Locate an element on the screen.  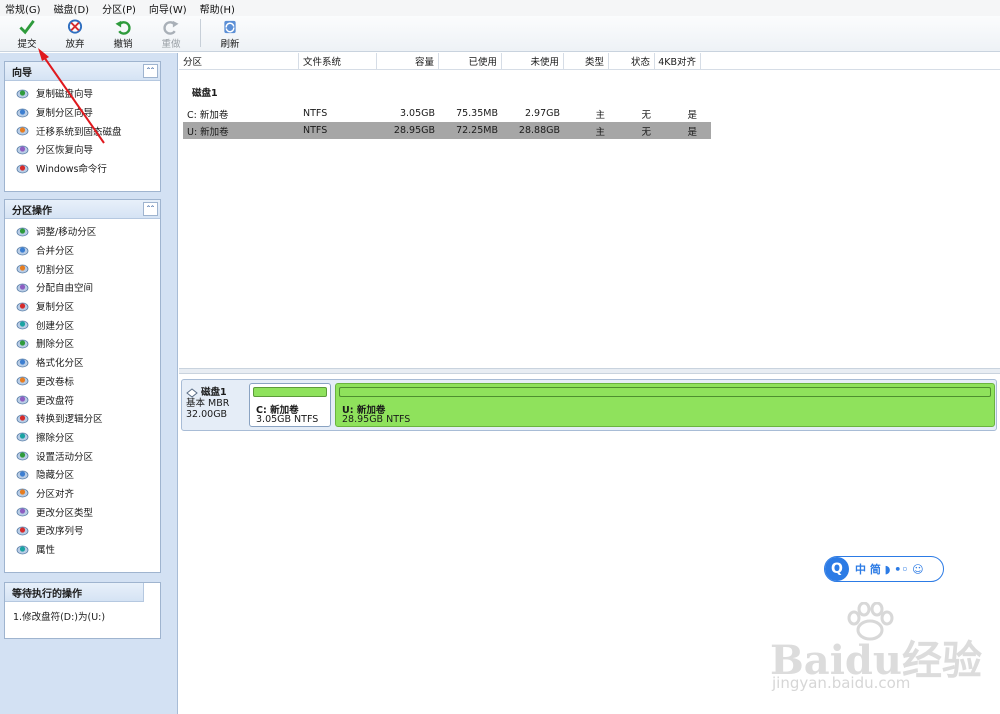
sidebar-item: 更改序列号 is located at coordinates (82, 530).